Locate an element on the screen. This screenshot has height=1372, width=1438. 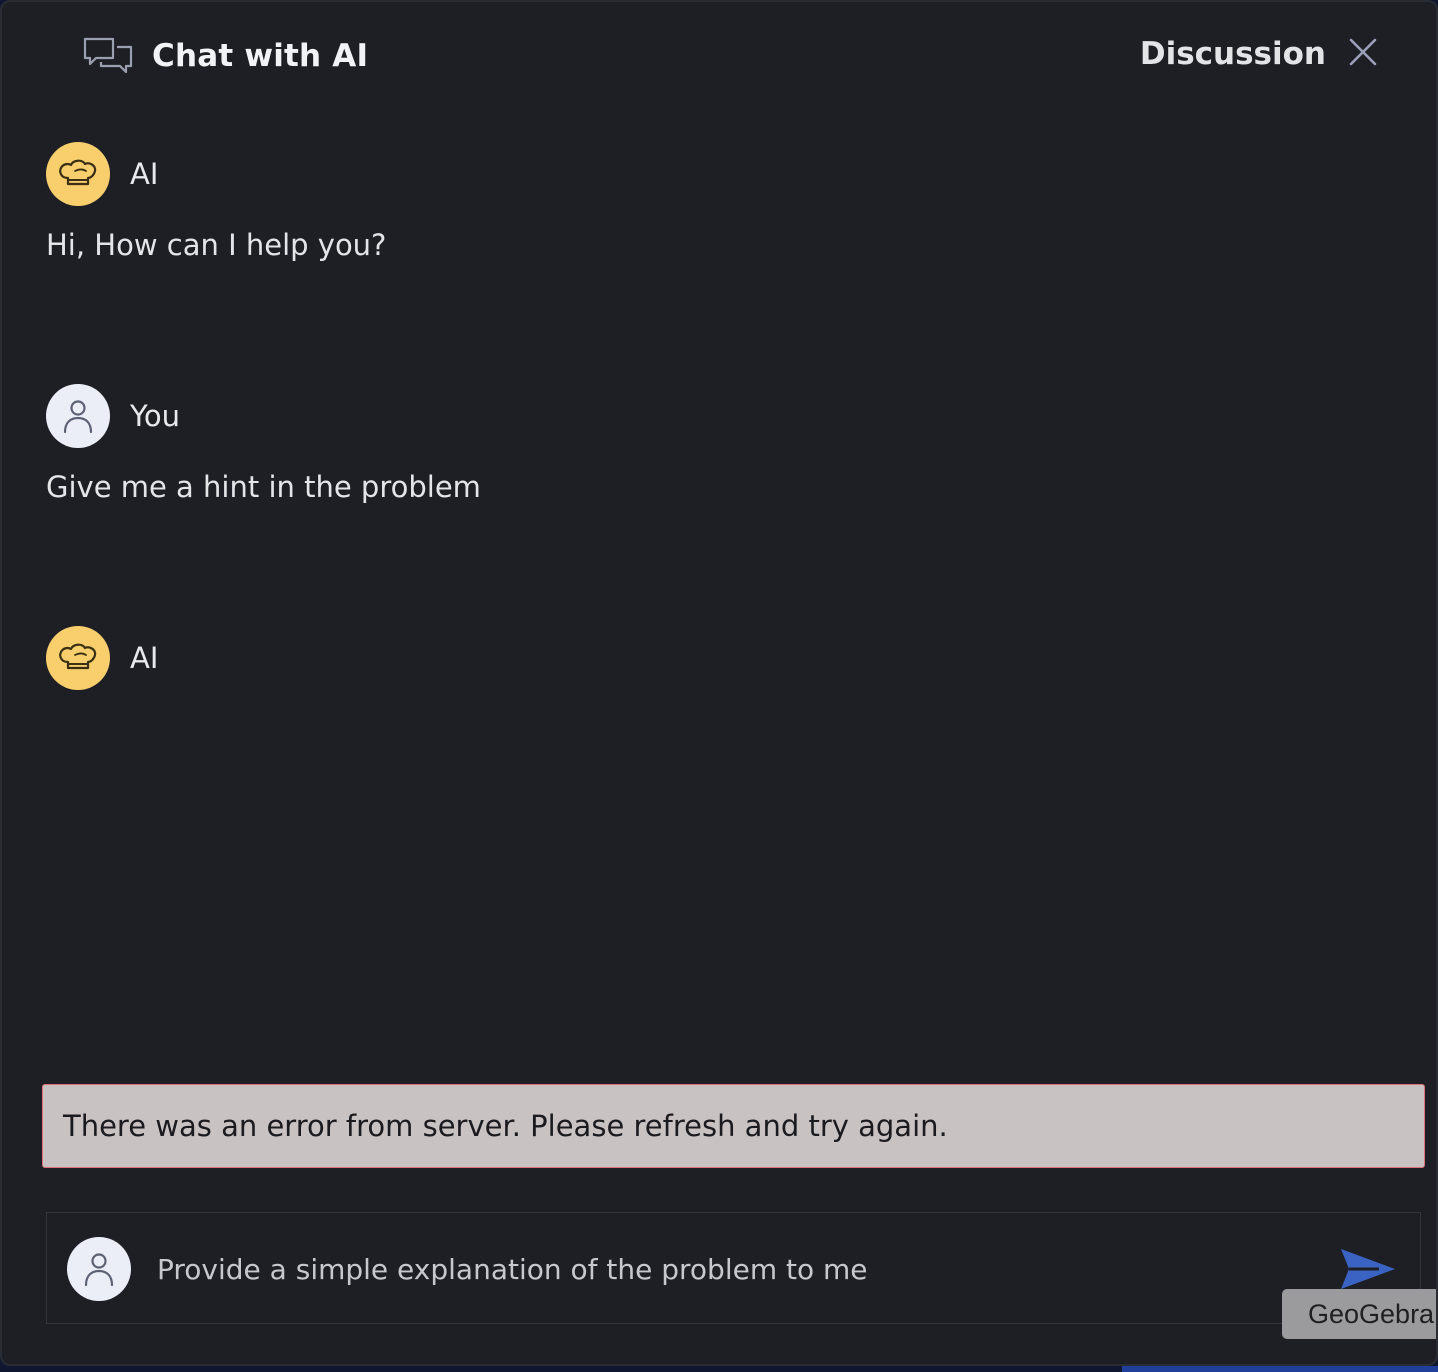
geogebra-badge: GeoGebra is located at coordinates (1359, 1314).